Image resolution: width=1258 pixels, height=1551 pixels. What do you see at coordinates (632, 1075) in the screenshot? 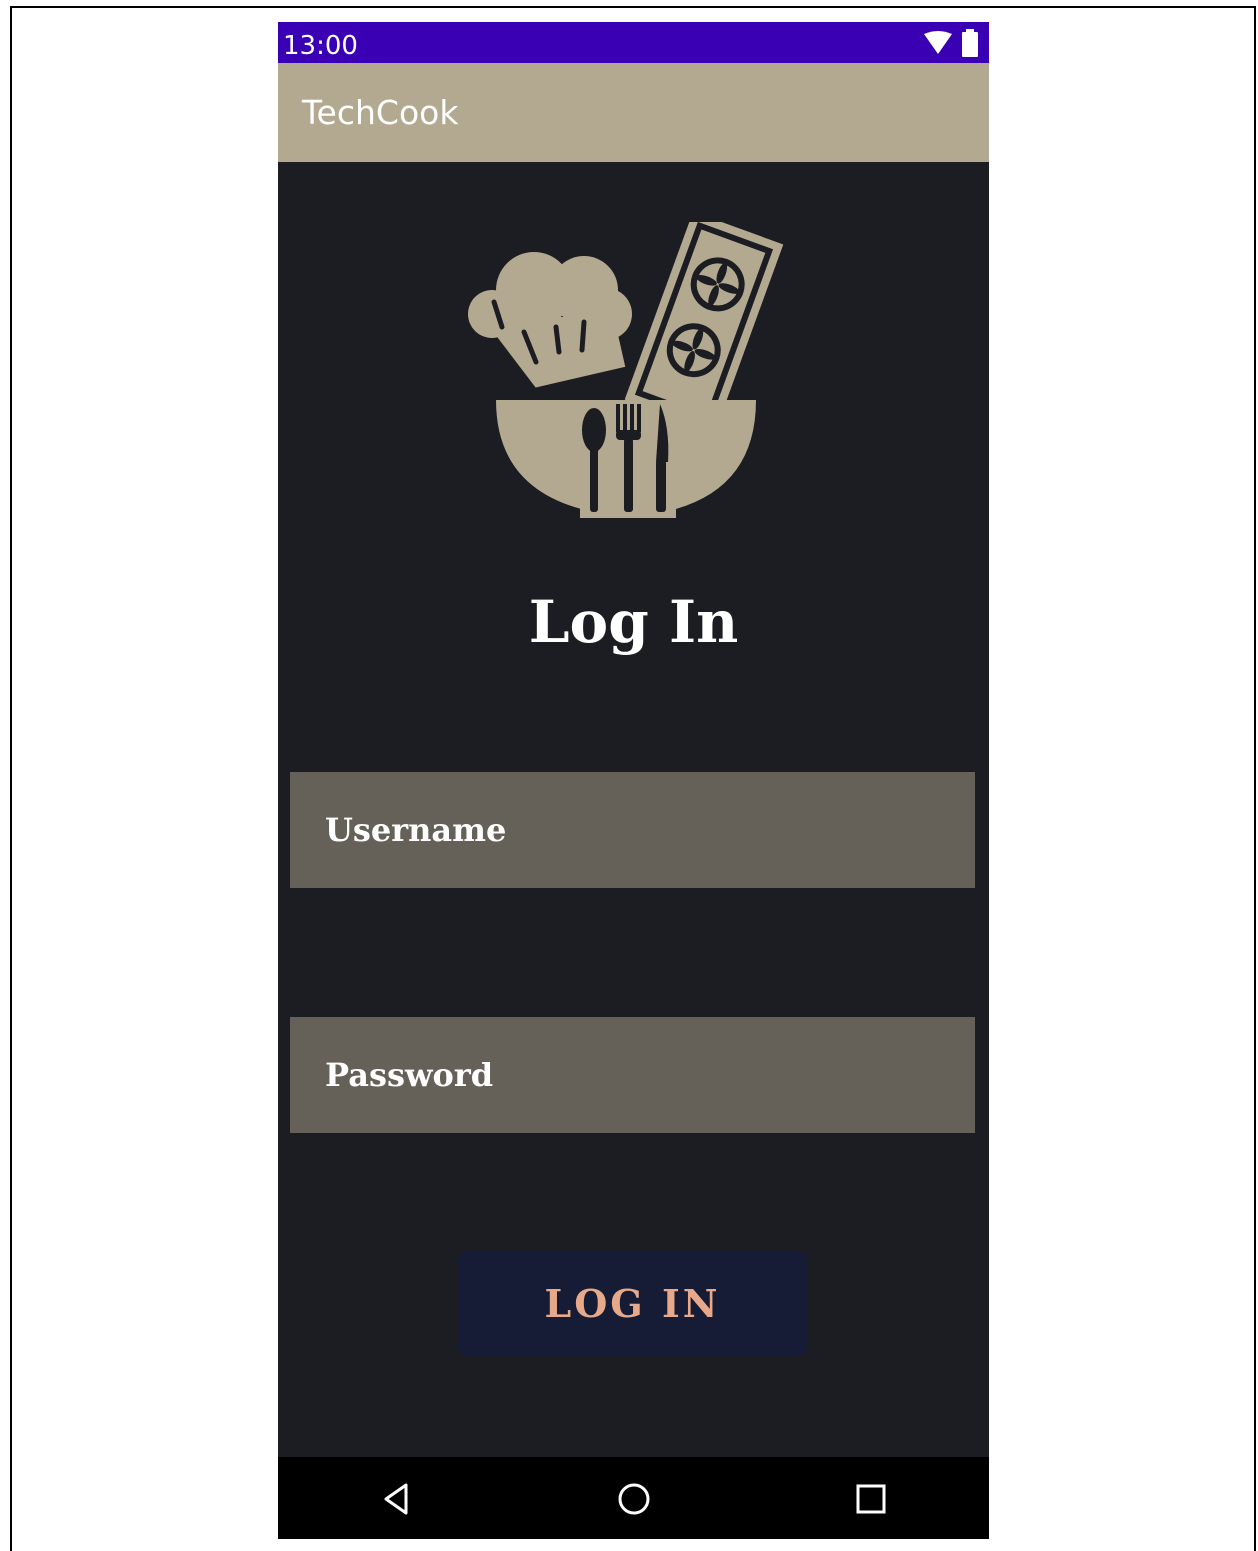
I see `password-field` at bounding box center [632, 1075].